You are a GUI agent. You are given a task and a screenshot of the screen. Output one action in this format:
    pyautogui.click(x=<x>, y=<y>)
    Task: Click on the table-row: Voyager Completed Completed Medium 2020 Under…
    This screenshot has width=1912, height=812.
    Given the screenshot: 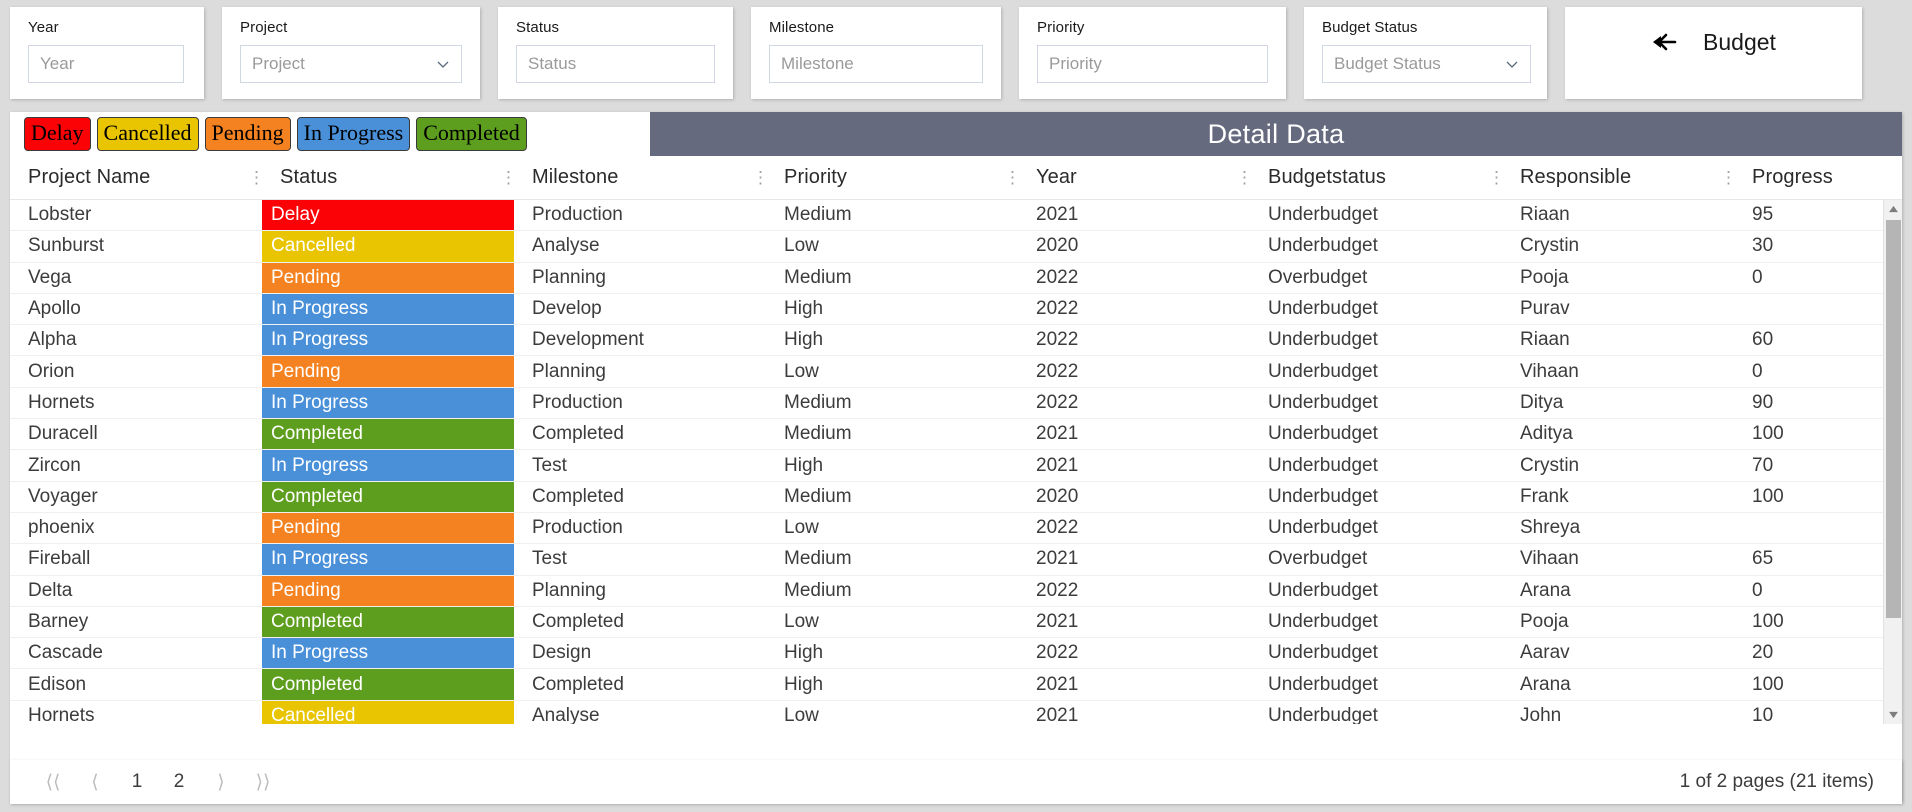 What is the action you would take?
    pyautogui.click(x=946, y=497)
    